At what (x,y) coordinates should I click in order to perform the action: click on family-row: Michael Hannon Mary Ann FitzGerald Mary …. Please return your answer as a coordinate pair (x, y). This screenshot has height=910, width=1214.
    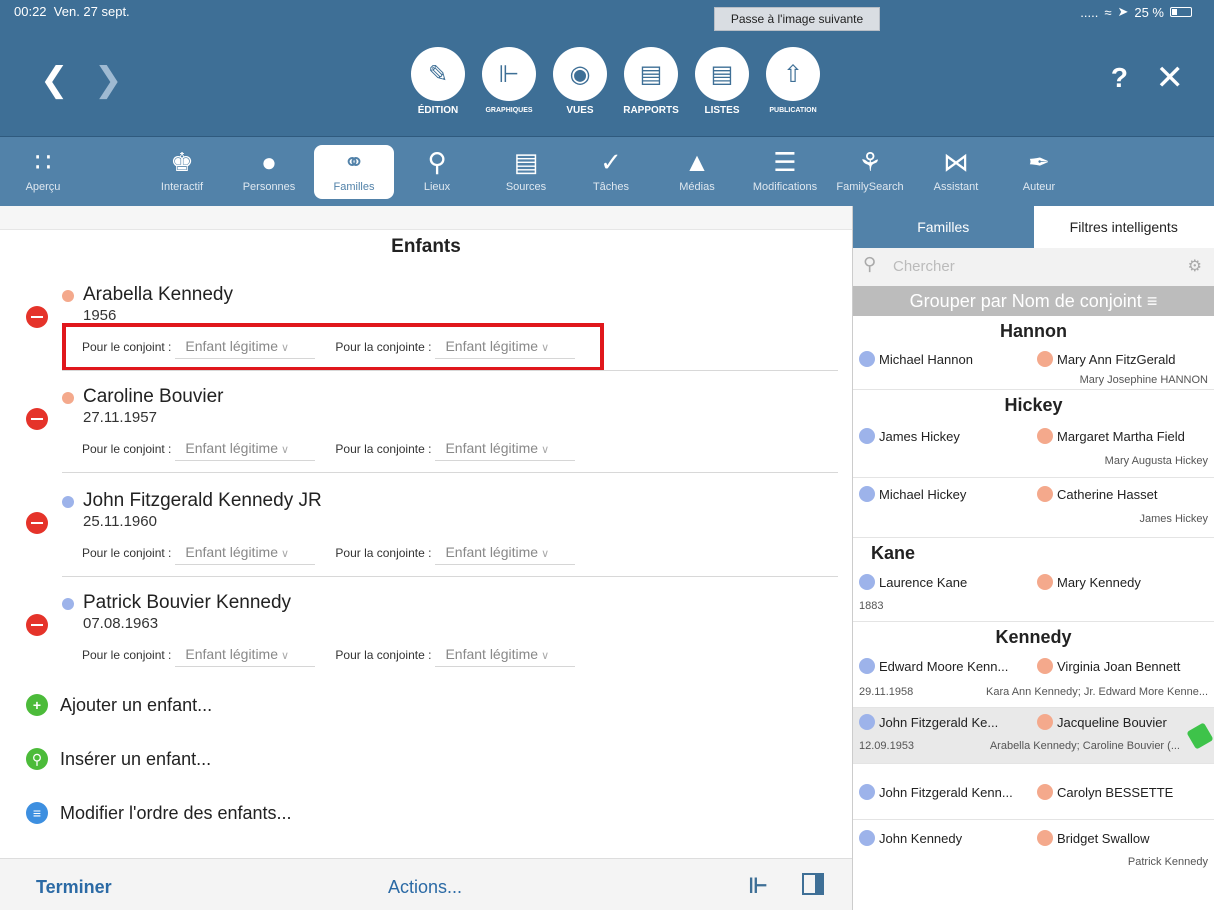
    Looking at the image, I should click on (1033, 367).